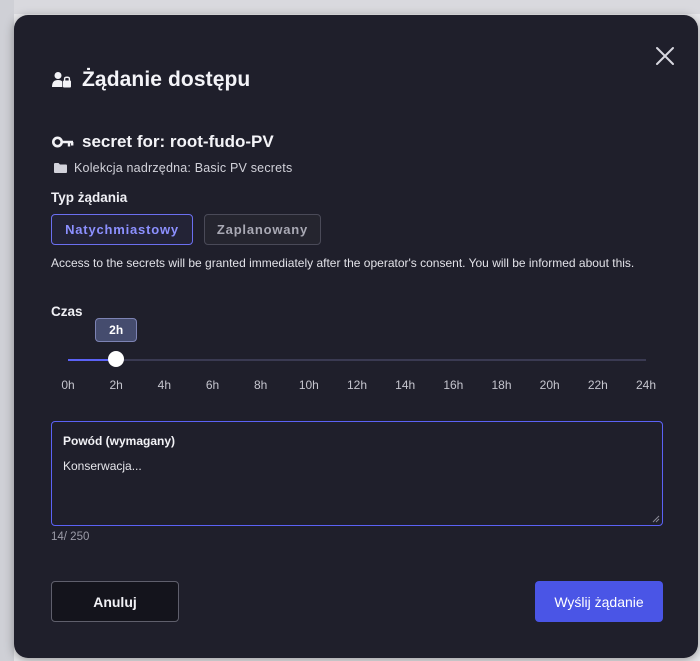  What do you see at coordinates (119, 441) in the screenshot?
I see `reason-label: Powód (wymagany)` at bounding box center [119, 441].